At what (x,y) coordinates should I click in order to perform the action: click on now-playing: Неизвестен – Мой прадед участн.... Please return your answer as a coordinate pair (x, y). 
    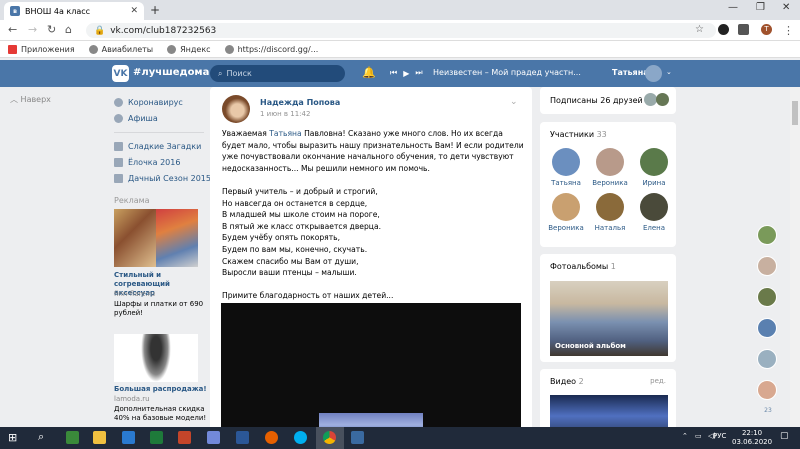
    Looking at the image, I should click on (507, 72).